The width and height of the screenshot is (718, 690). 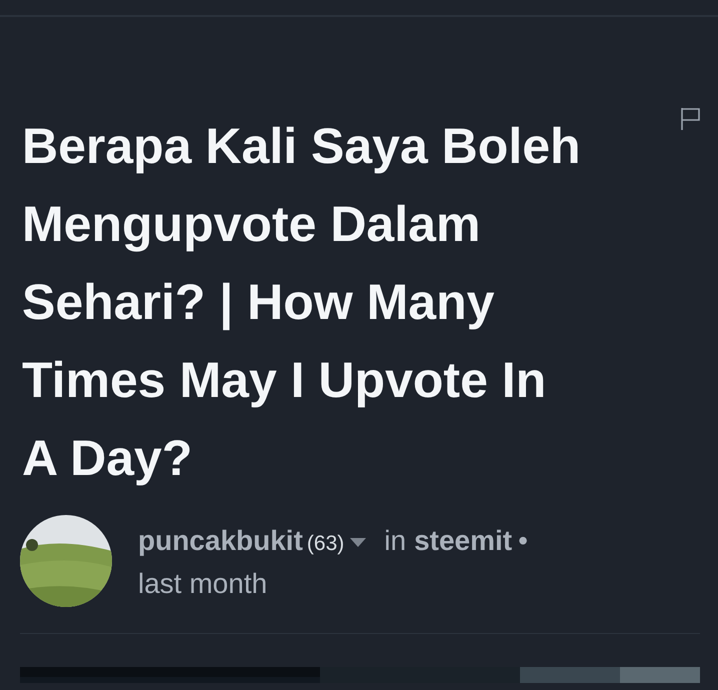 I want to click on post-time: last month, so click(x=203, y=584).